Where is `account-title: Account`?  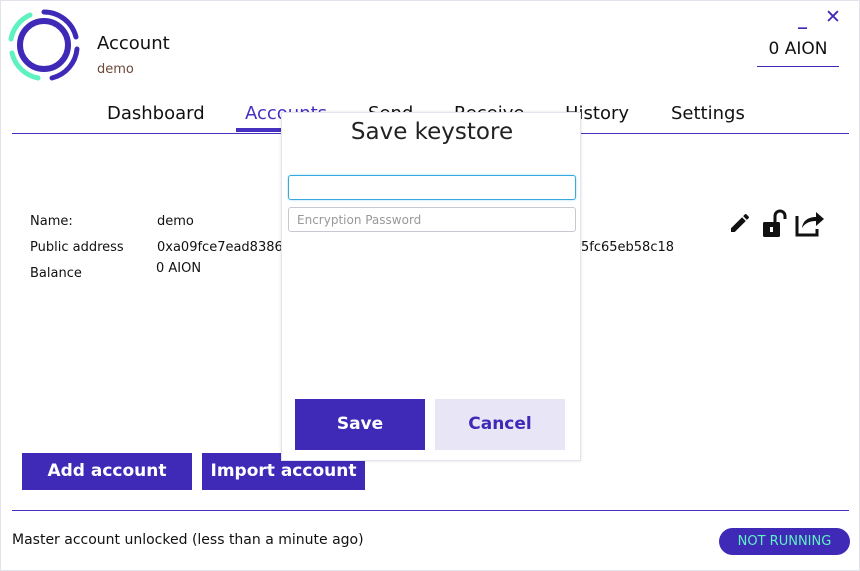
account-title: Account is located at coordinates (133, 43).